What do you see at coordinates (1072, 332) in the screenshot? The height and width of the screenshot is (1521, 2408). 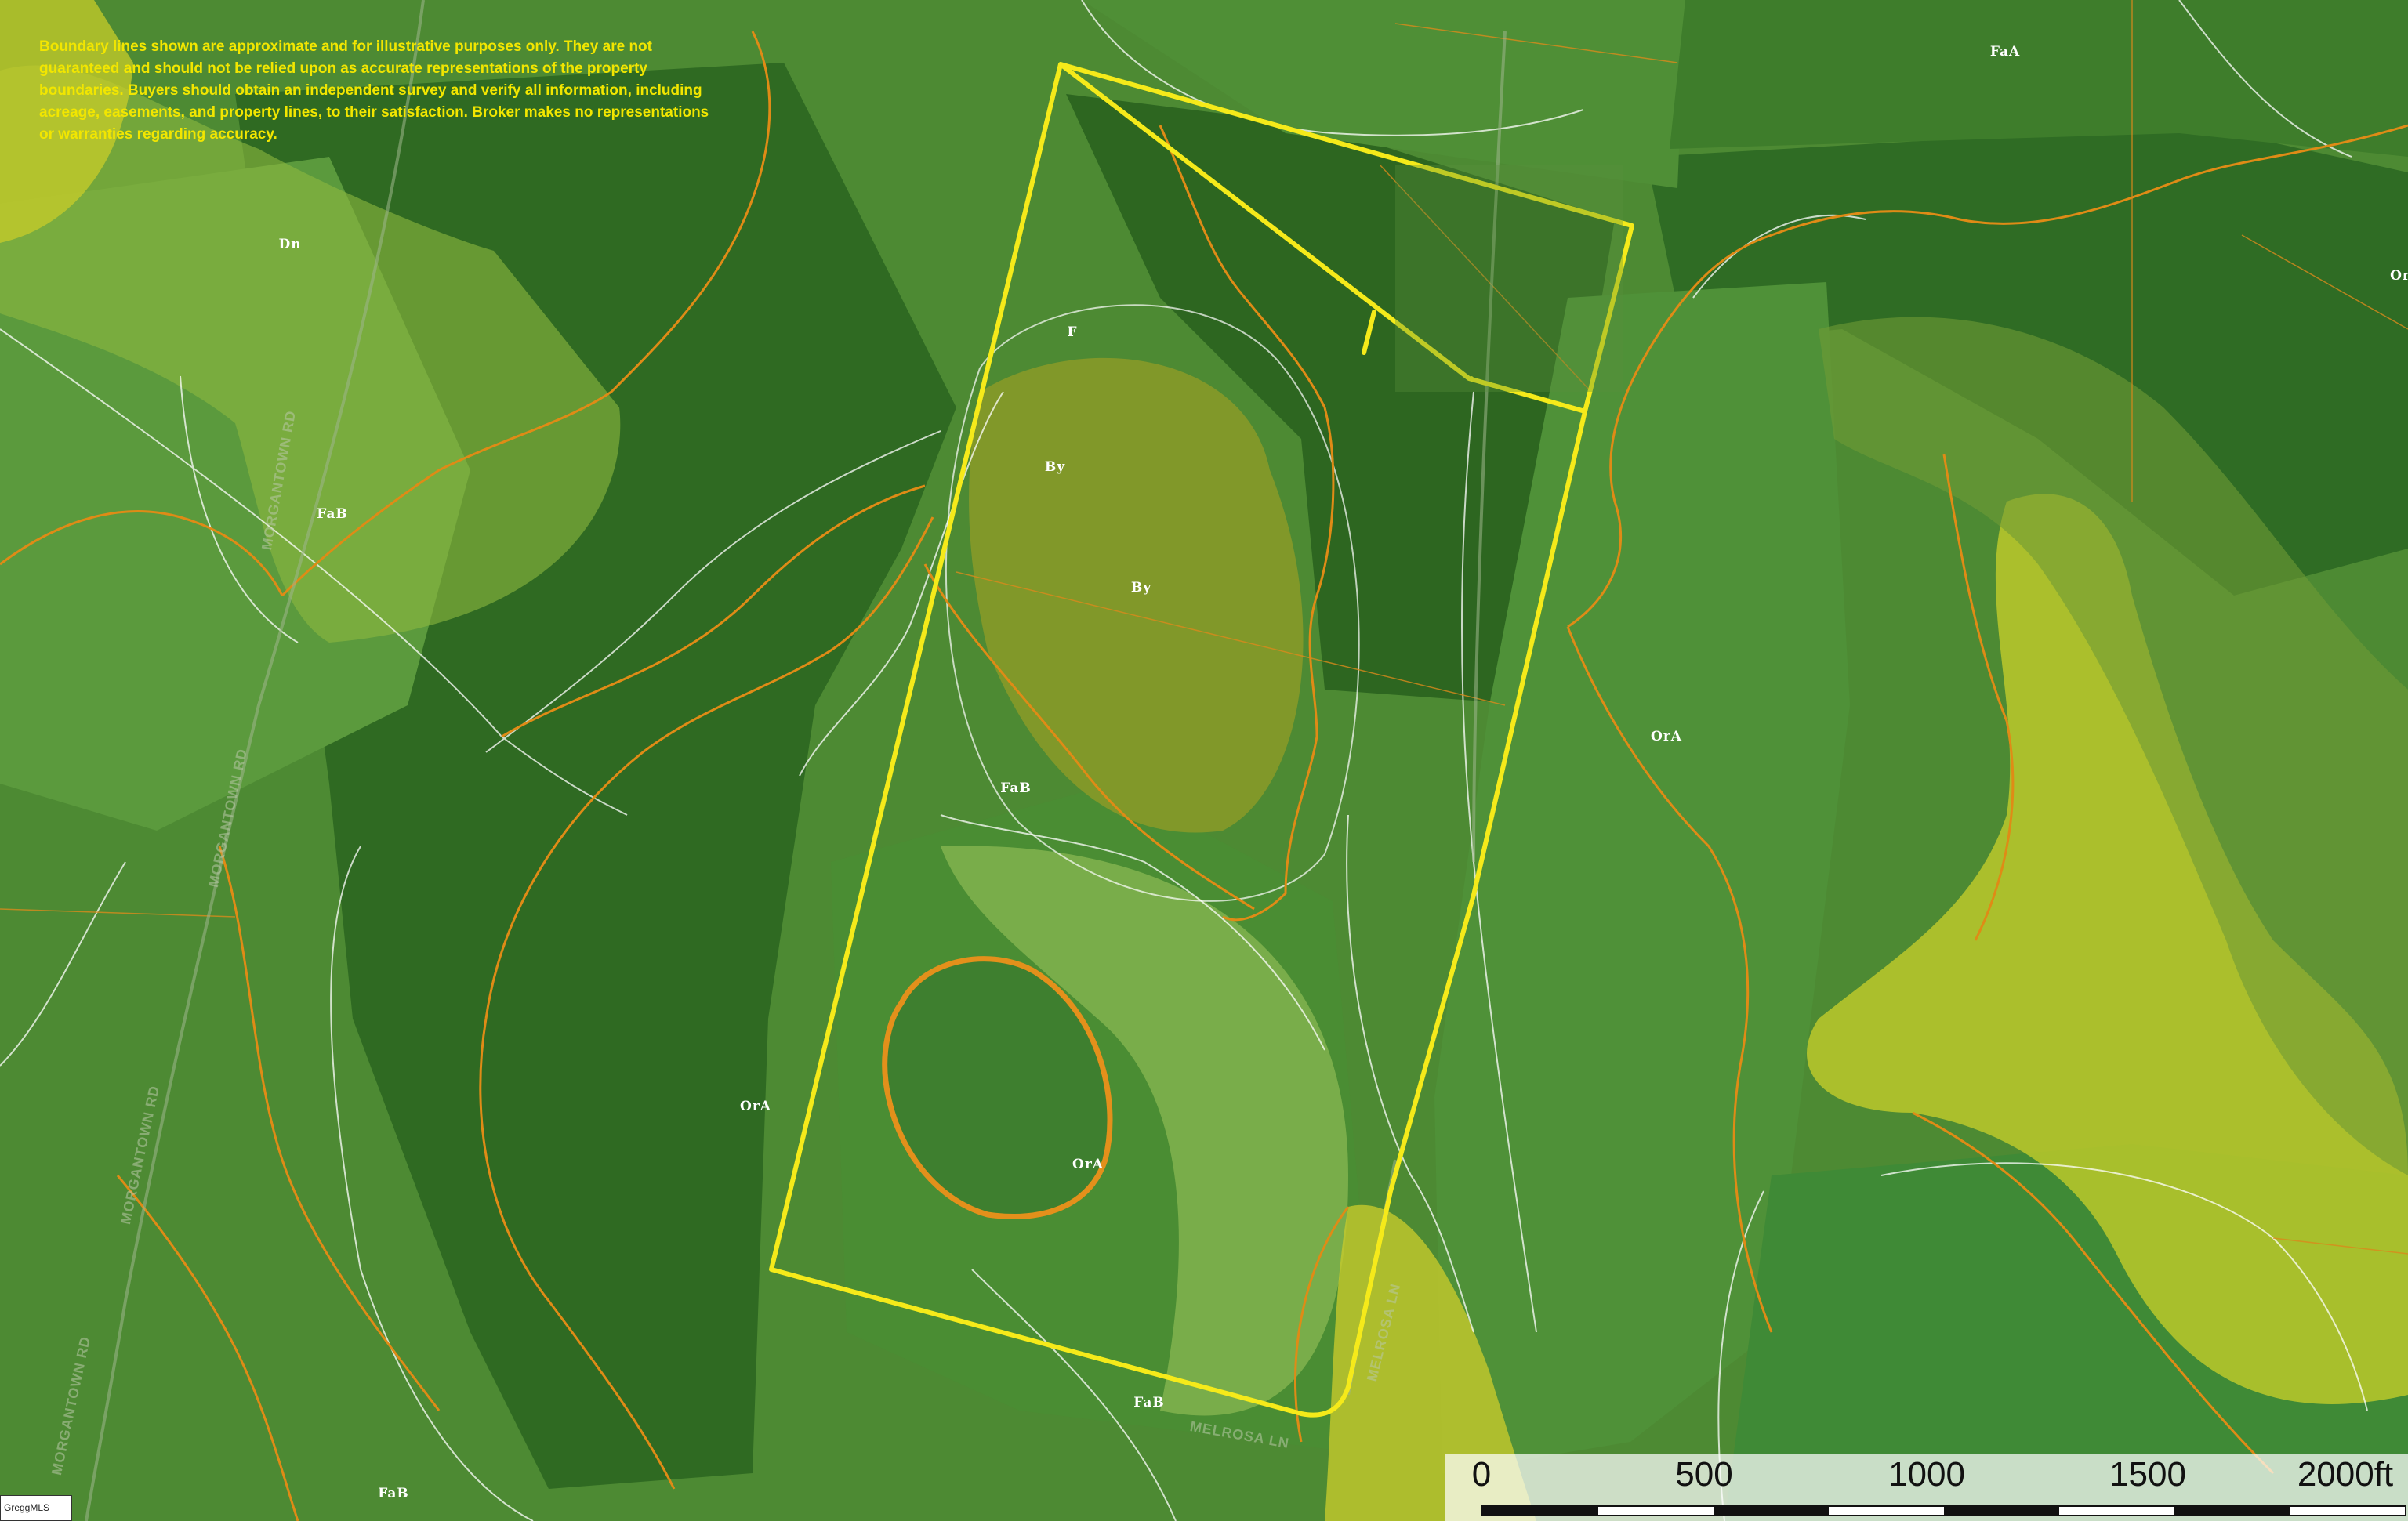 I see `soil-label-f: F` at bounding box center [1072, 332].